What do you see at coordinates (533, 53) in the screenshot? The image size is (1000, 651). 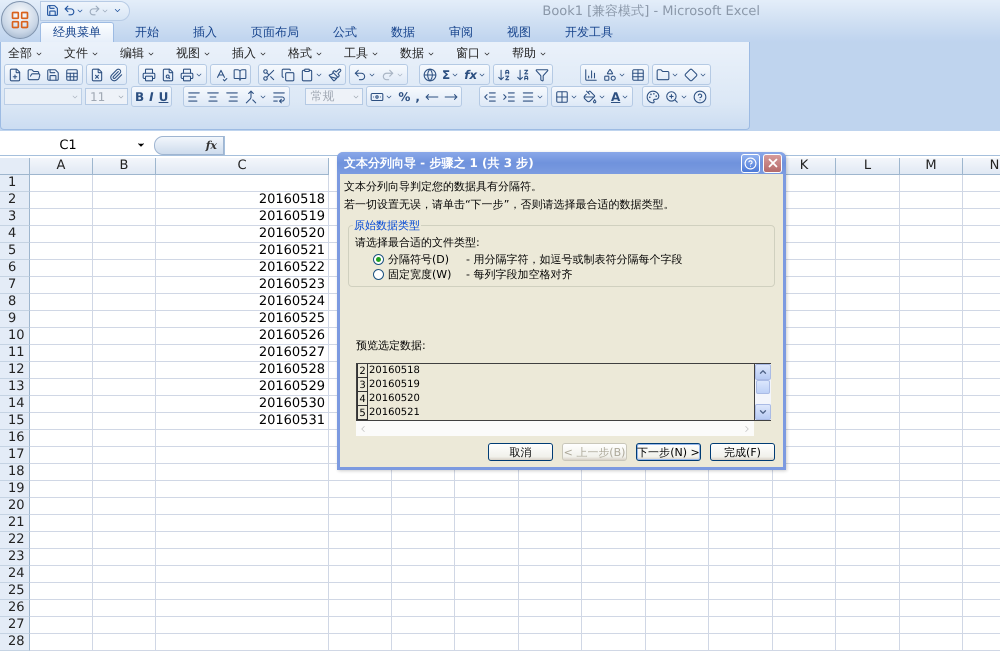 I see `menu-item: 帮助` at bounding box center [533, 53].